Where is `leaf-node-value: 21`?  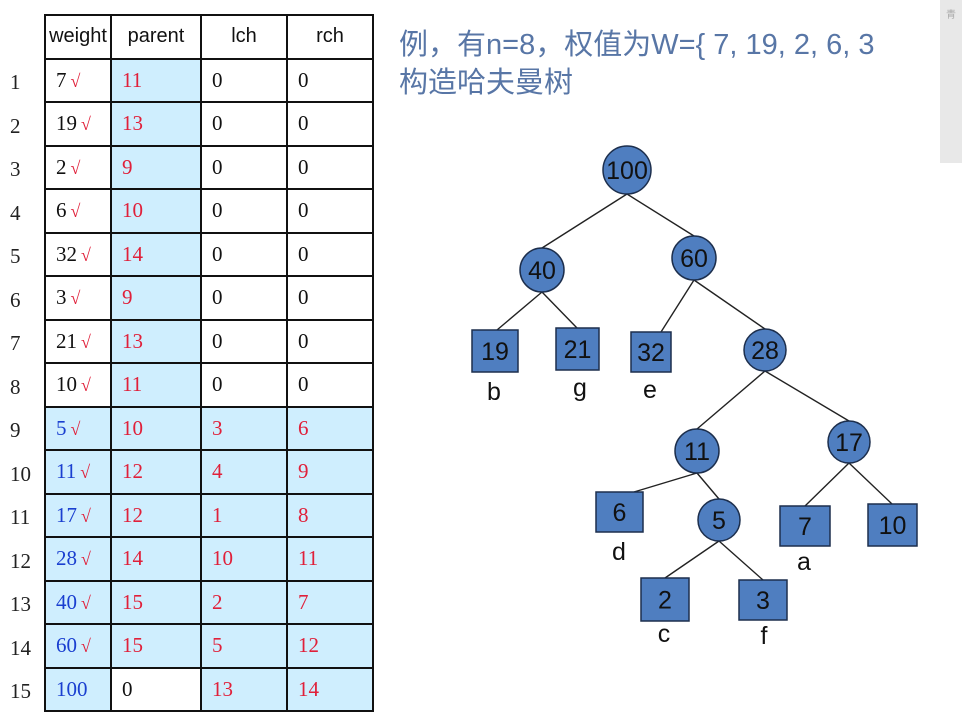
leaf-node-value: 21 is located at coordinates (578, 350).